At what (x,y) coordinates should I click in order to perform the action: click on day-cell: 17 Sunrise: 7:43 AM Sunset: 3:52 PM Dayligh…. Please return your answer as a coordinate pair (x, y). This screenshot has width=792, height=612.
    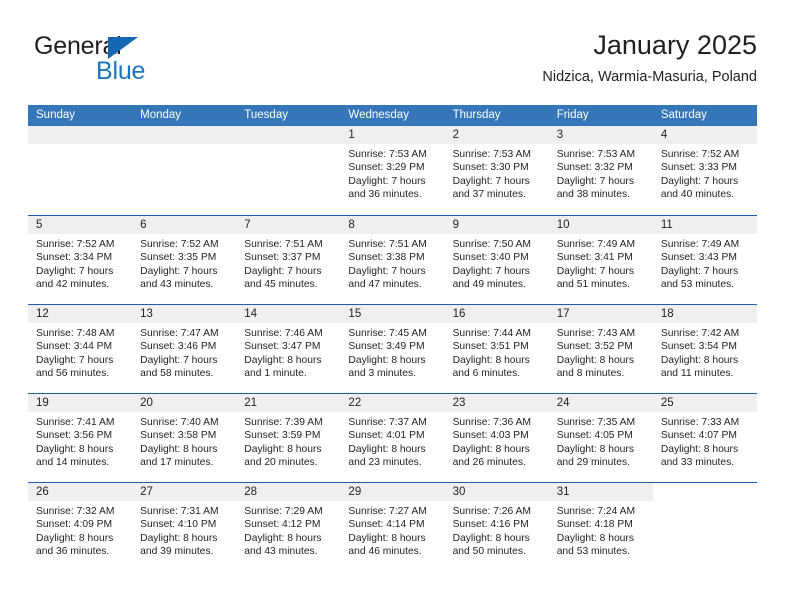
    Looking at the image, I should click on (600, 349).